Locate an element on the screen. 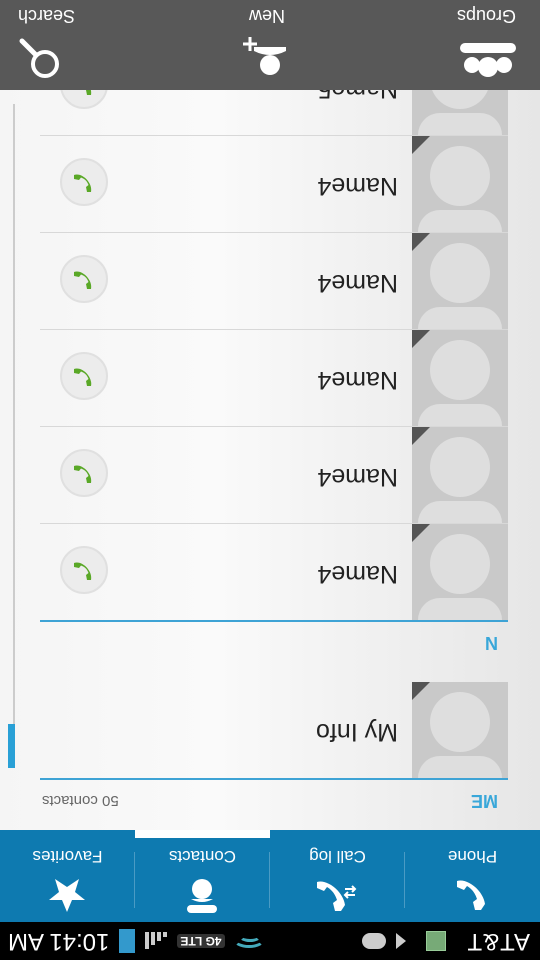 The image size is (540, 960). my-info-row: My Info is located at coordinates (274, 730).